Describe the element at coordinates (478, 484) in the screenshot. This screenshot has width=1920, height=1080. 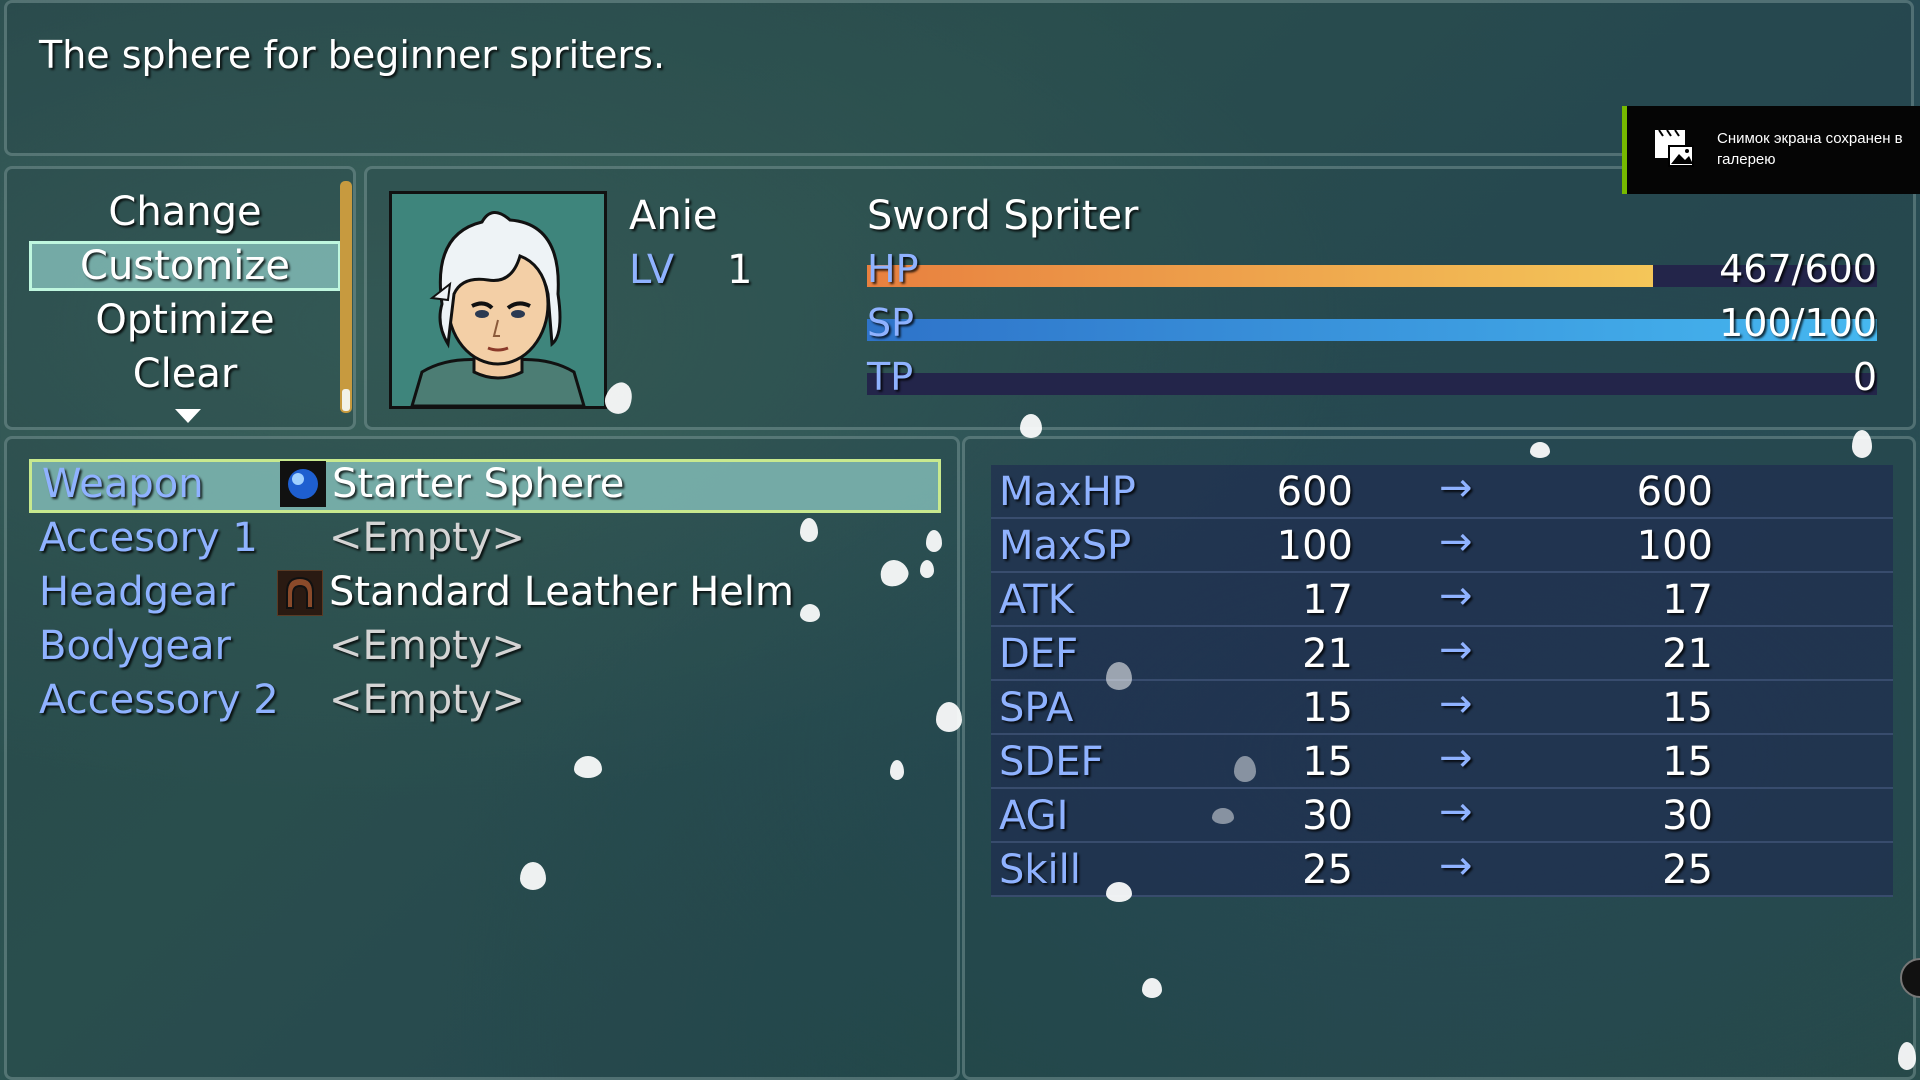
I see `slot-item: Starter Sphere` at that location.